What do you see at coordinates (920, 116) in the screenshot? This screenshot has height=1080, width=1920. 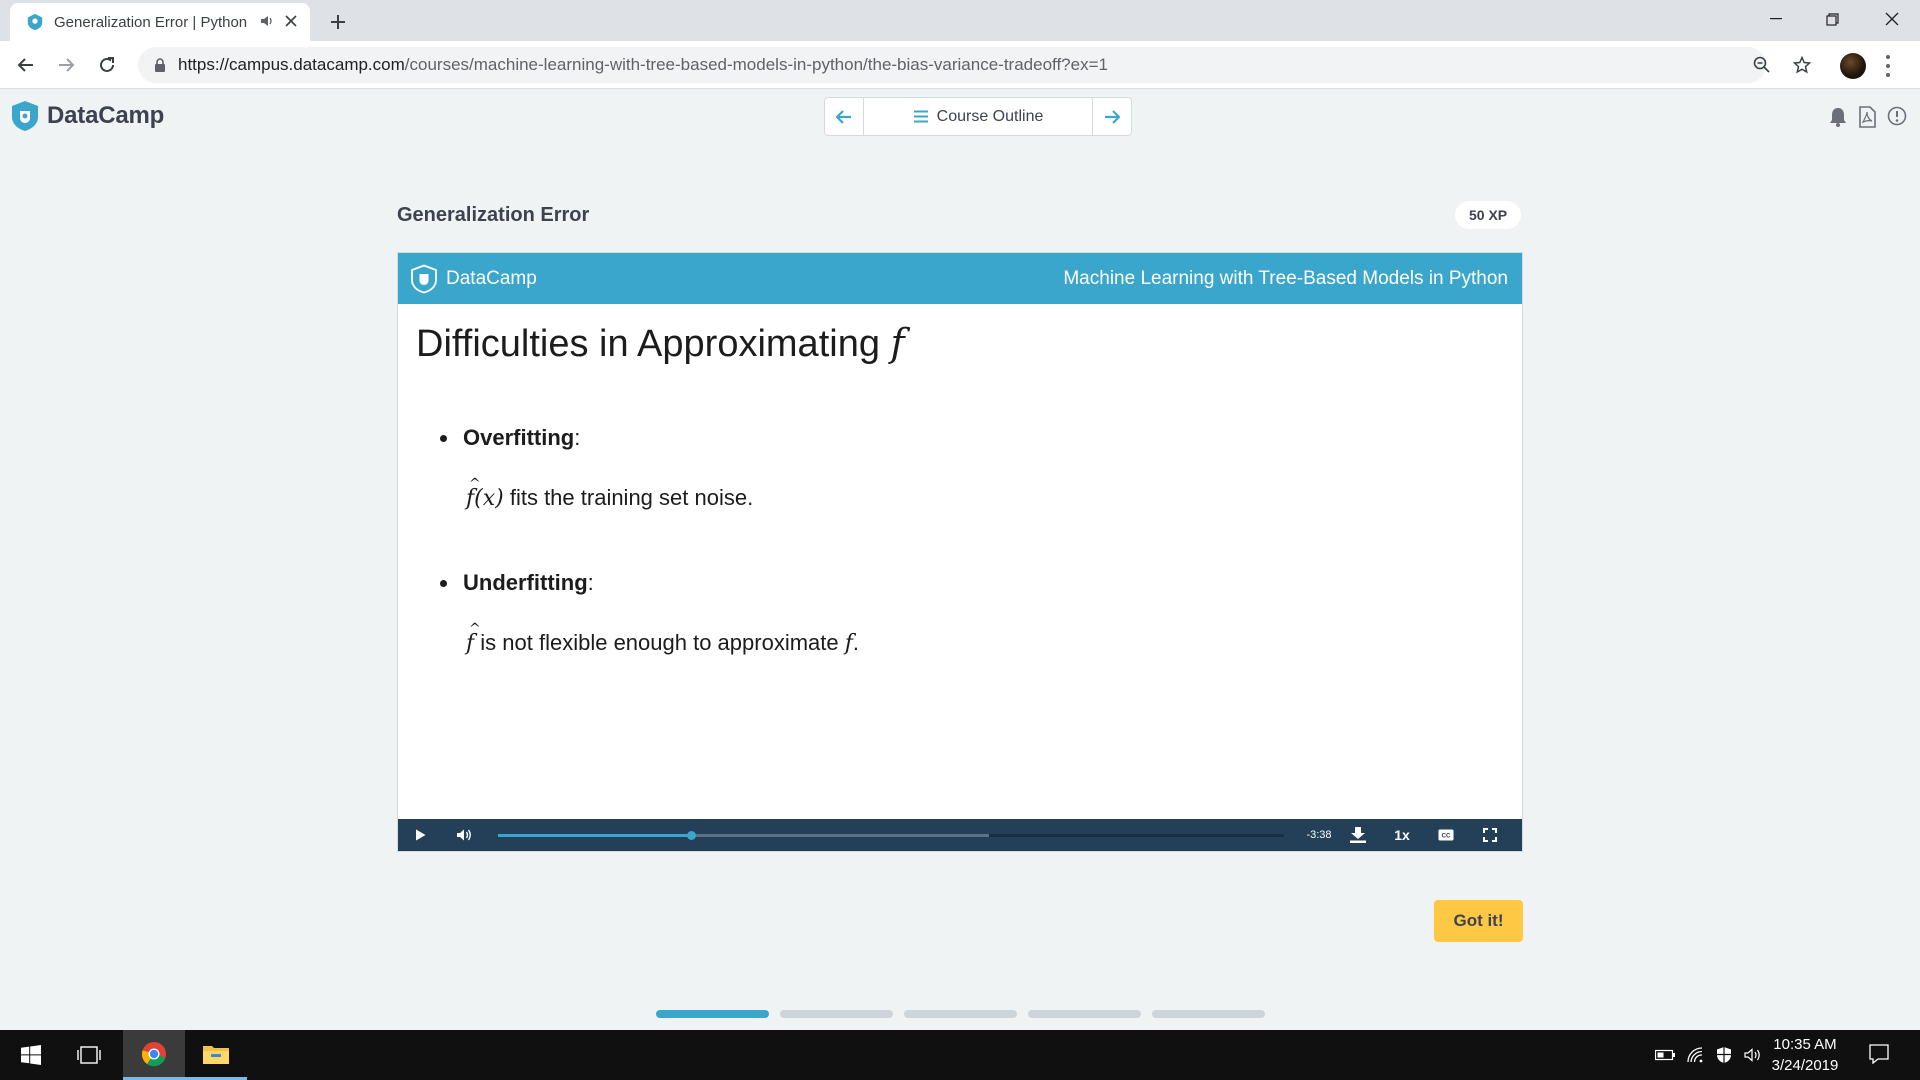 I see `hamburger-icon` at bounding box center [920, 116].